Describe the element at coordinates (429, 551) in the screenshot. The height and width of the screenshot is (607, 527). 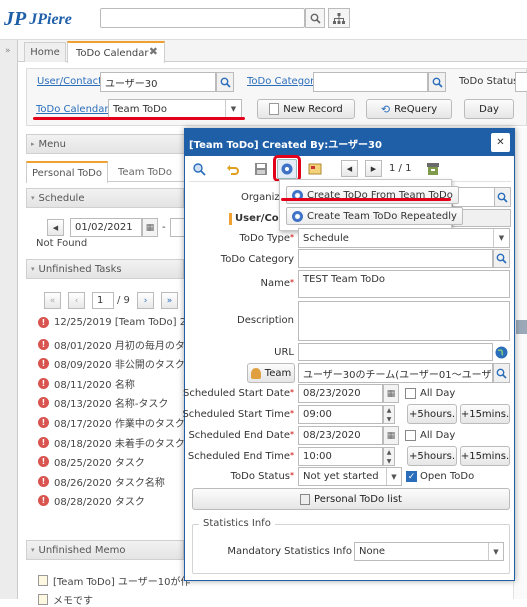
I see `mandatory-stats-select: None ▼` at that location.